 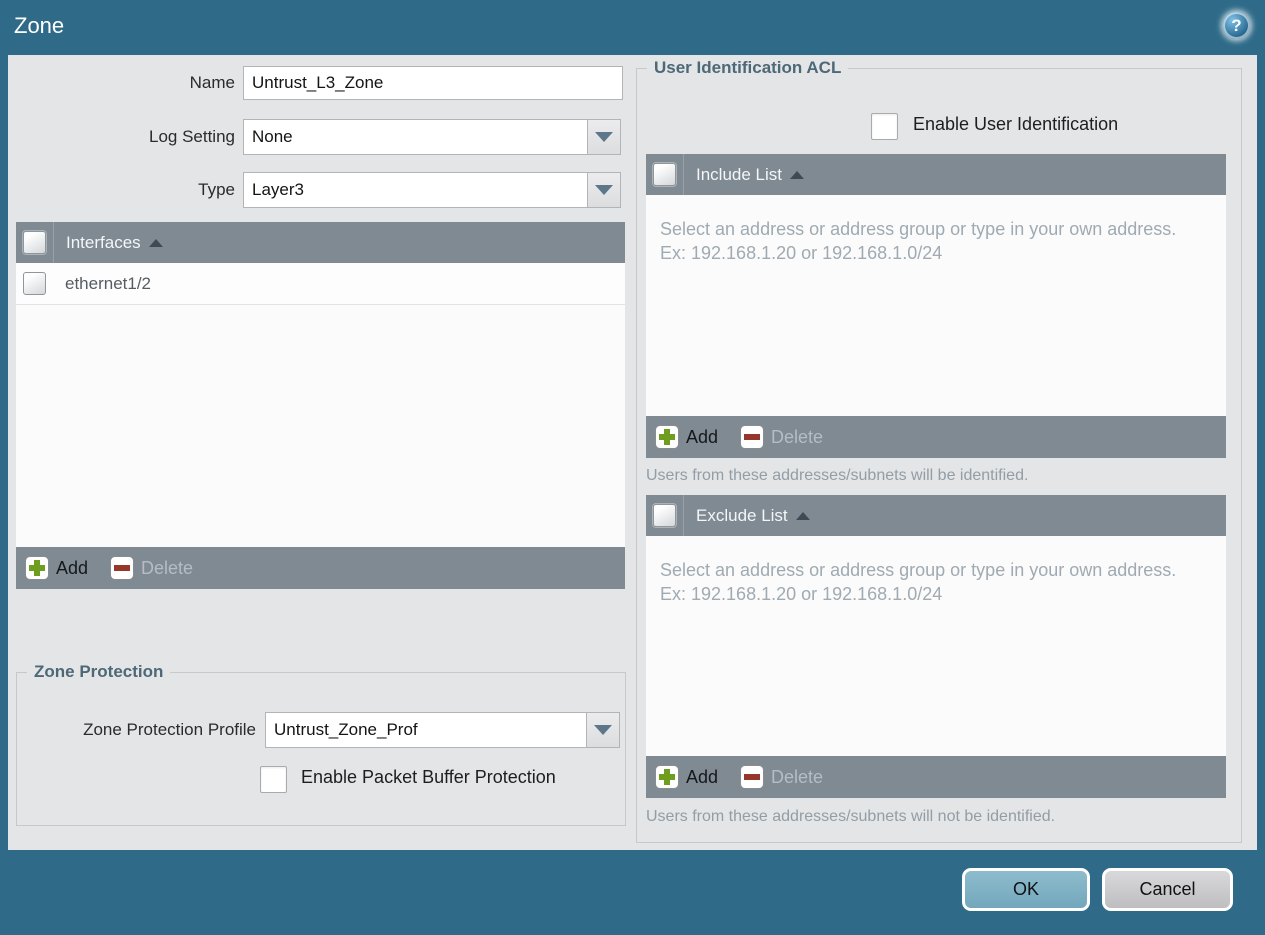 I want to click on interfaces-select-all-checkbox, so click(x=34, y=242).